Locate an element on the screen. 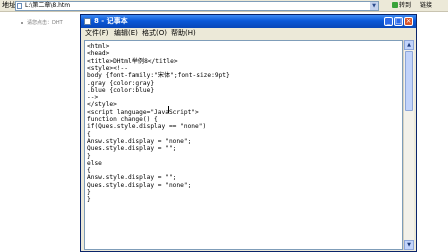 Image resolution: width=448 pixels, height=252 pixels. menu-file: 文件(F) is located at coordinates (97, 33).